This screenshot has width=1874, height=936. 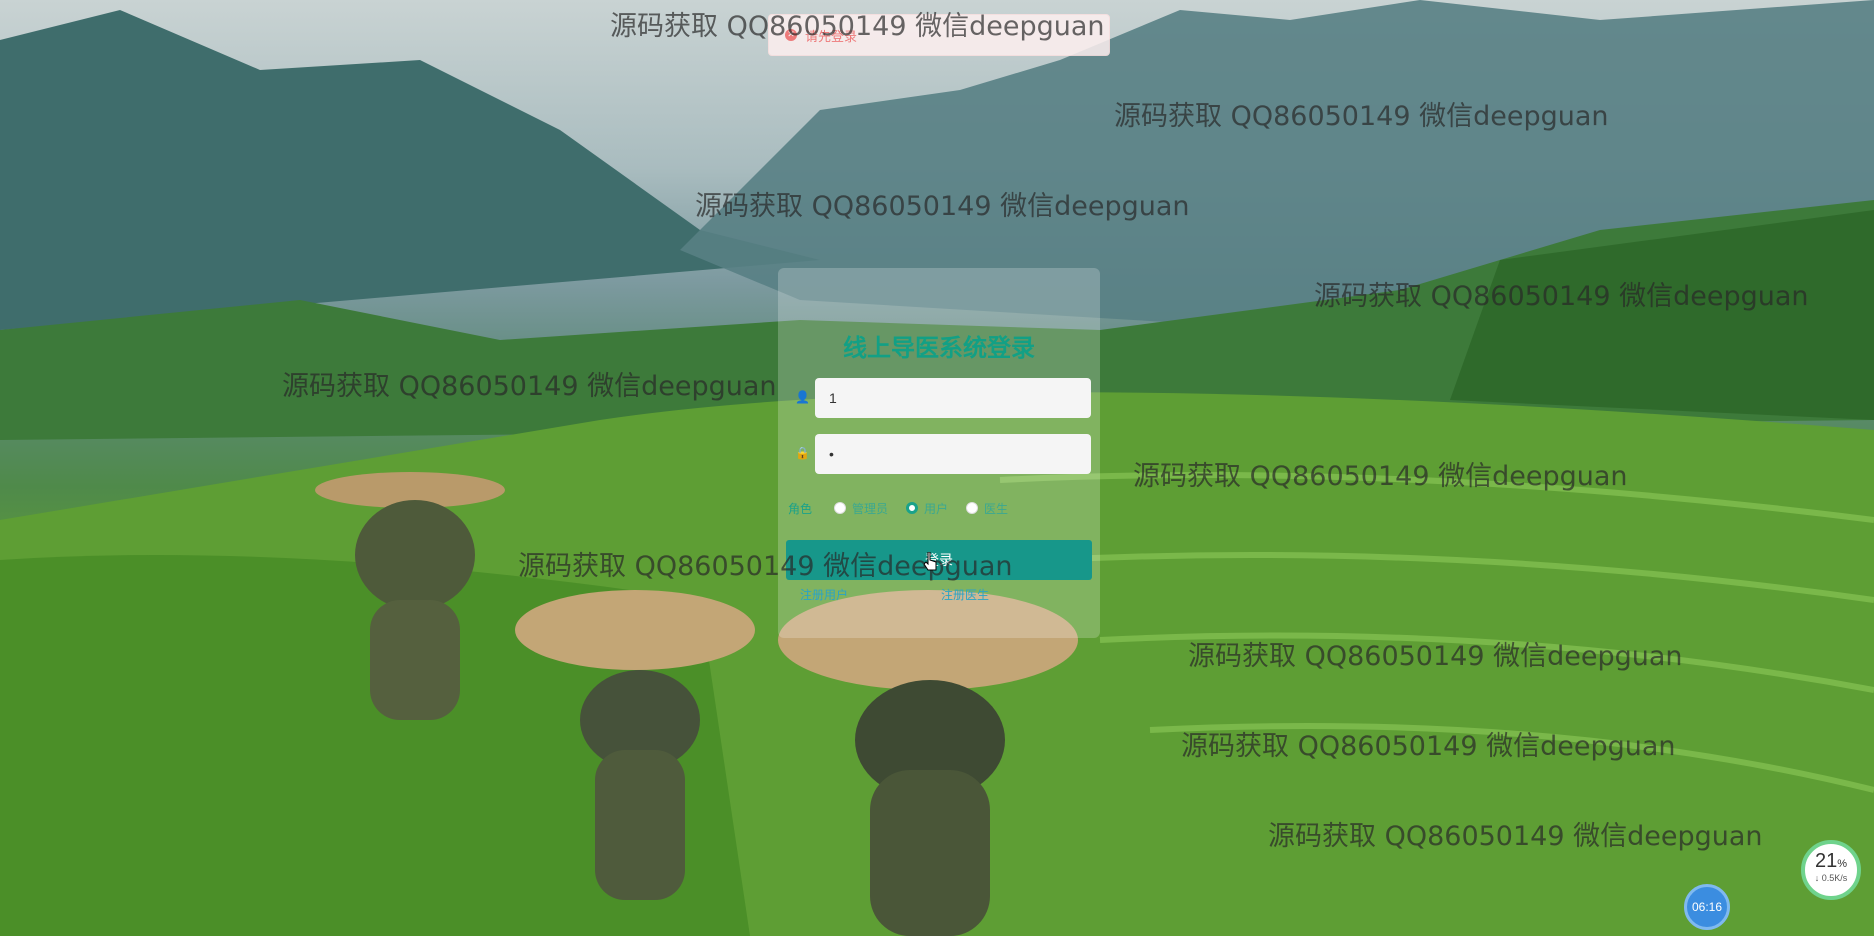 I want to click on radio-admin, so click(x=840, y=508).